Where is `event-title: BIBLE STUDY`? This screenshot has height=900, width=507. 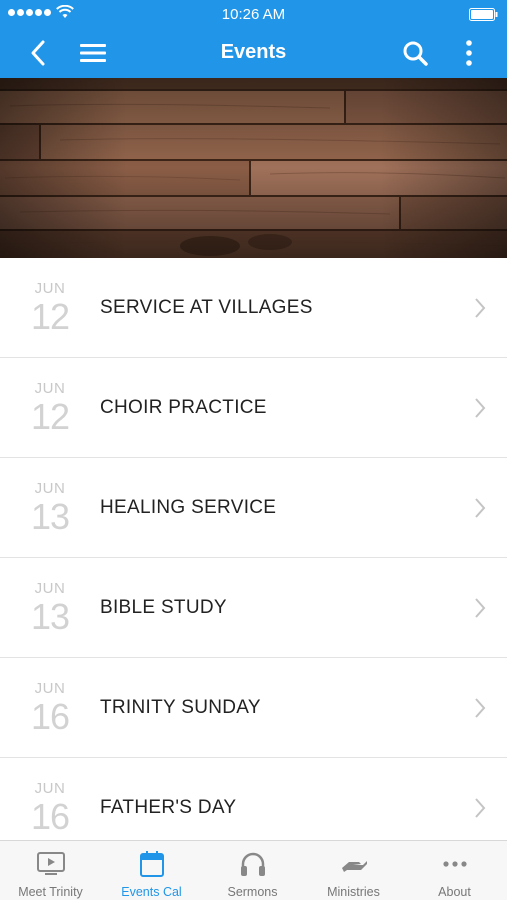
event-title: BIBLE STUDY is located at coordinates (163, 607).